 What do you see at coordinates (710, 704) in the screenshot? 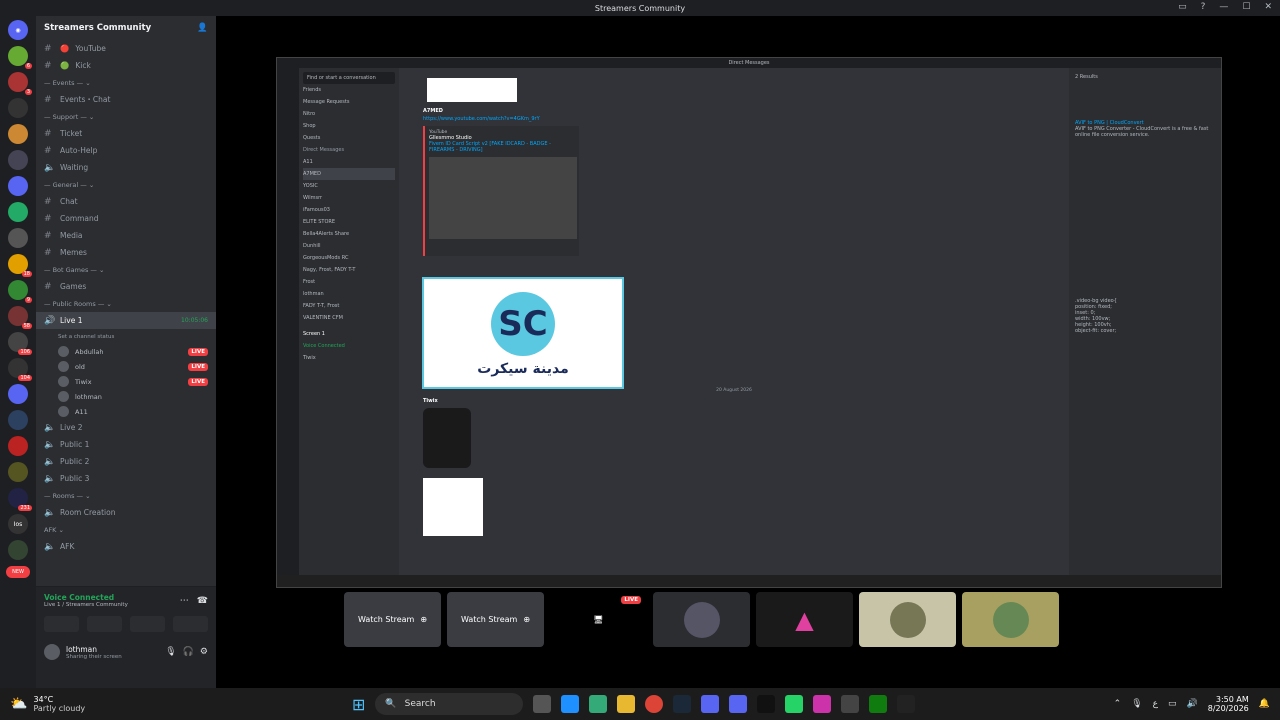
I see `discord-icon` at bounding box center [710, 704].